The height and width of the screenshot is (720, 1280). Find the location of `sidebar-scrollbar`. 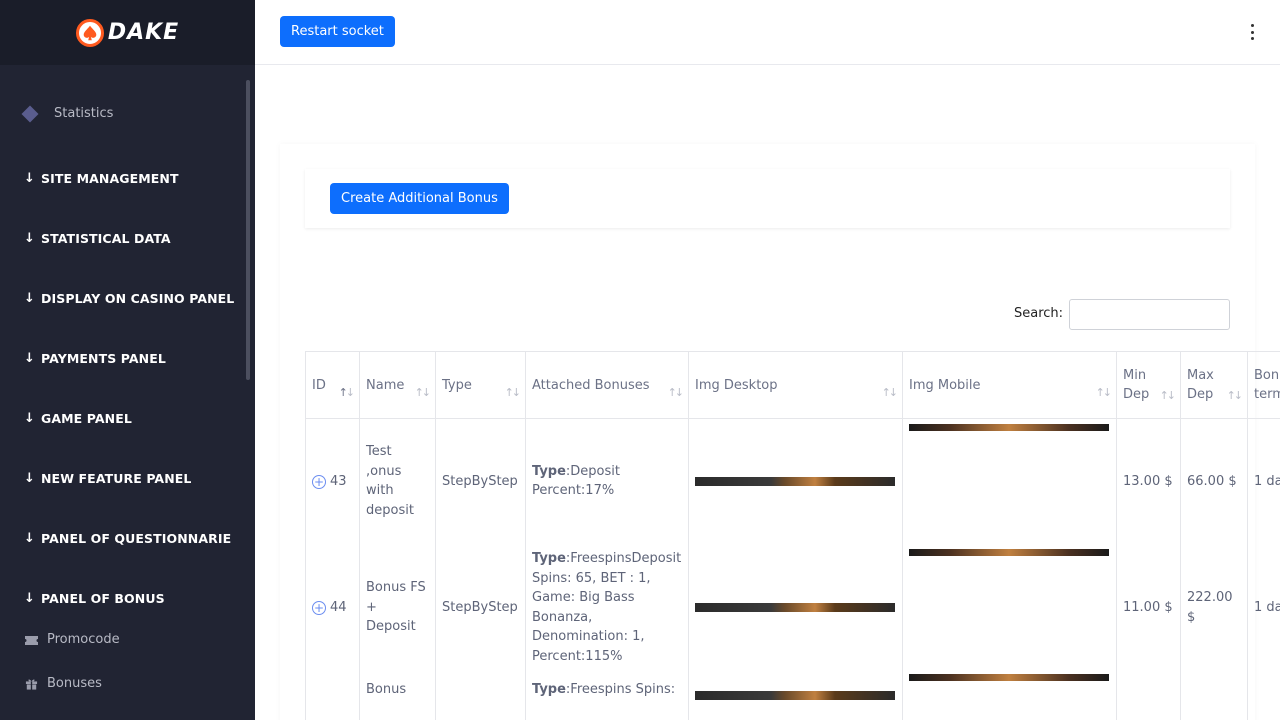

sidebar-scrollbar is located at coordinates (248, 230).